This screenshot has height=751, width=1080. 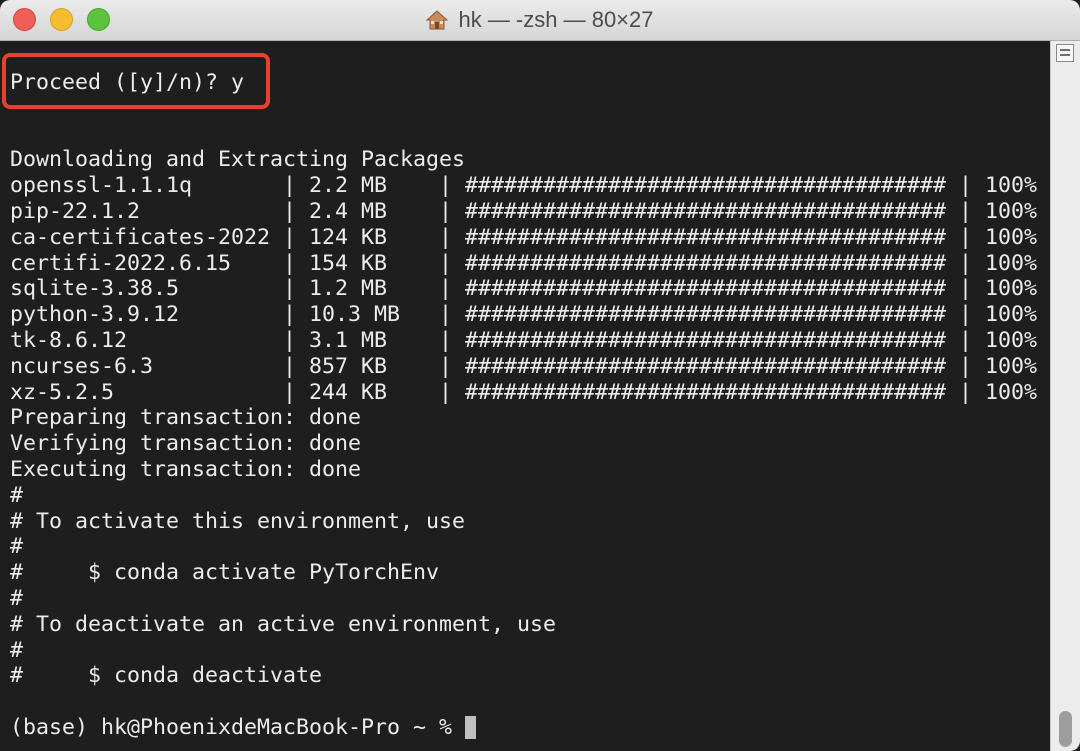 What do you see at coordinates (225, 573) in the screenshot?
I see `terminal-line: # $ conda activate PyTorchEnv` at bounding box center [225, 573].